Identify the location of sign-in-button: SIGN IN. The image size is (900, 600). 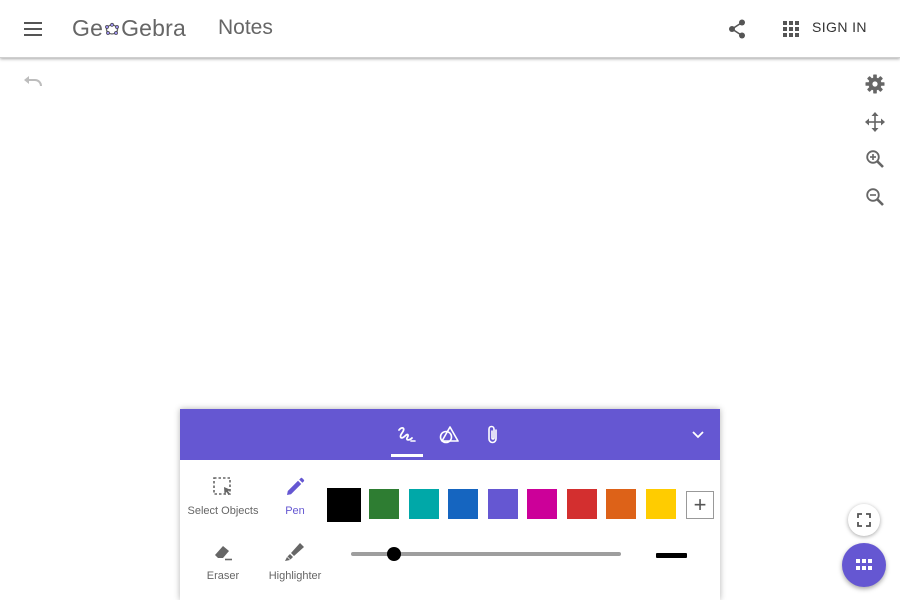
(839, 27).